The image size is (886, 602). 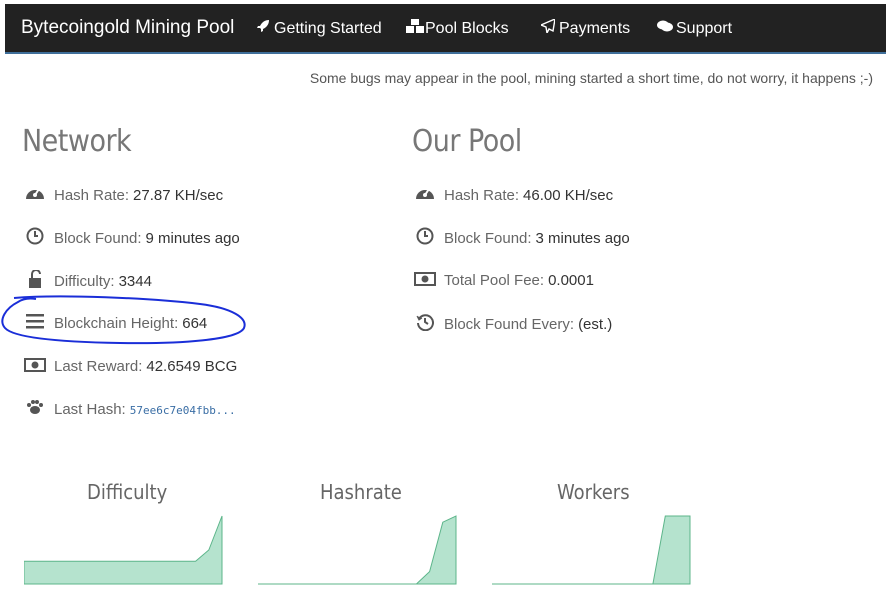 I want to click on annotation-circle, so click(x=123, y=320).